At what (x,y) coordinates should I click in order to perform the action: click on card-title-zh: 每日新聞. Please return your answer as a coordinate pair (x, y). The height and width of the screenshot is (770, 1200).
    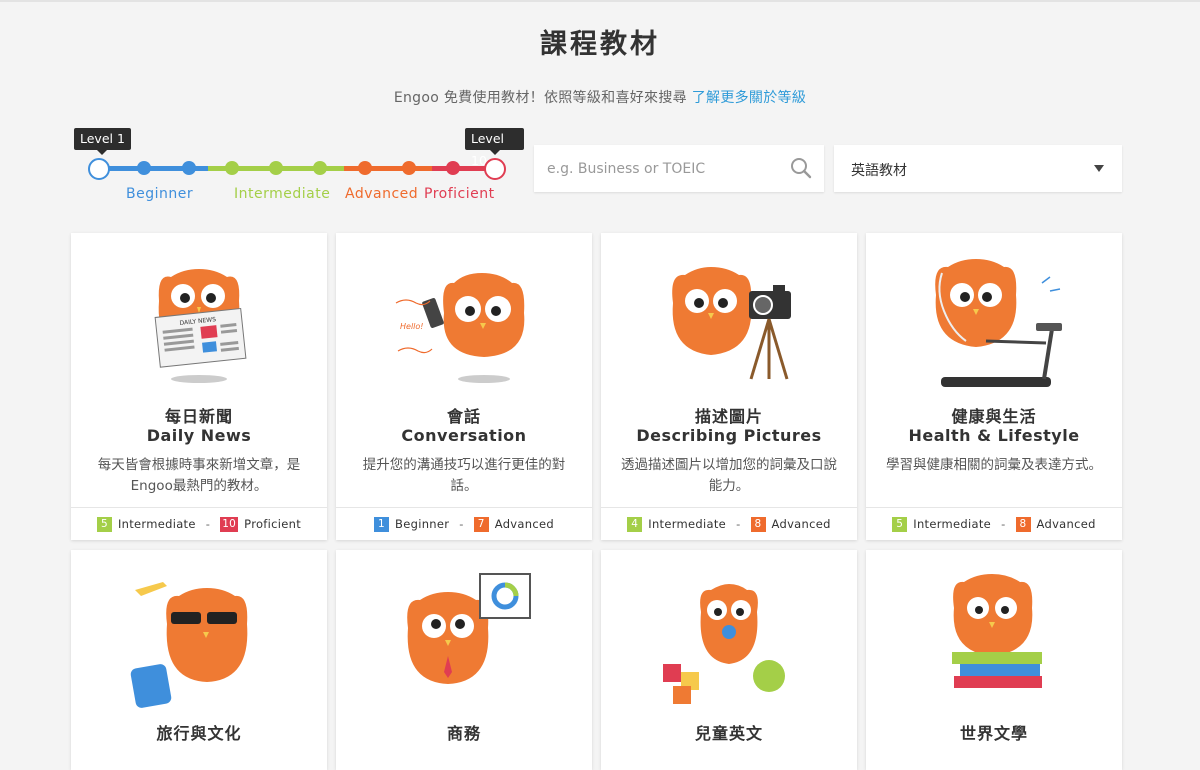
    Looking at the image, I should click on (198, 416).